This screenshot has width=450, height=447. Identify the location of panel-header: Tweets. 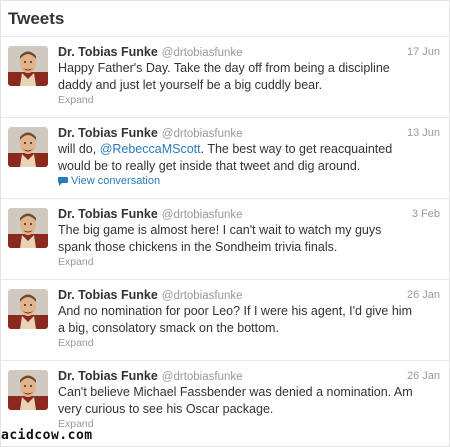
(225, 19).